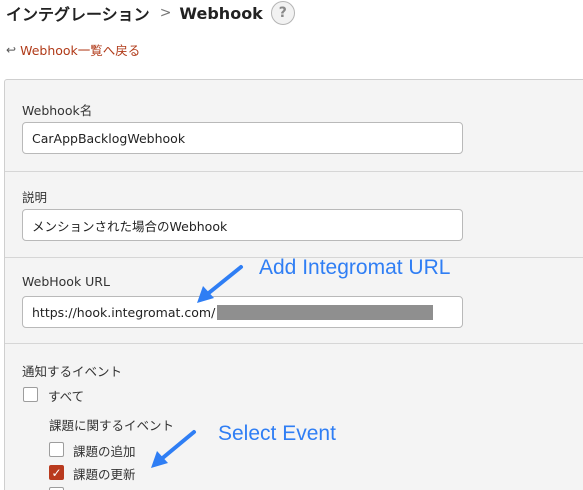 The width and height of the screenshot is (583, 490). Describe the element at coordinates (78, 13) in the screenshot. I see `breadcrumb-parent: インテグレーション` at that location.